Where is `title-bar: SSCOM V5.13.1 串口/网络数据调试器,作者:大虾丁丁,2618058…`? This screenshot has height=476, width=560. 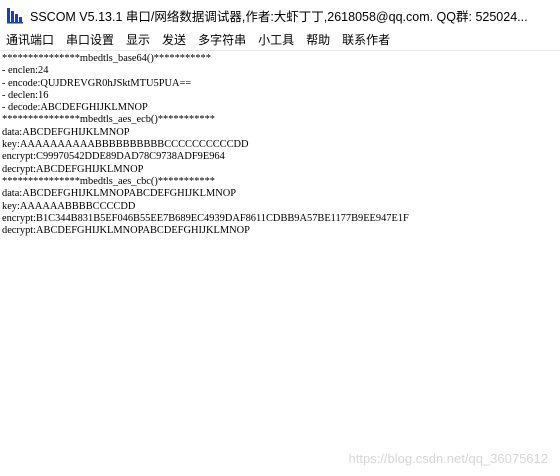 title-bar: SSCOM V5.13.1 串口/网络数据调试器,作者:大虾丁丁,2618058… is located at coordinates (280, 15).